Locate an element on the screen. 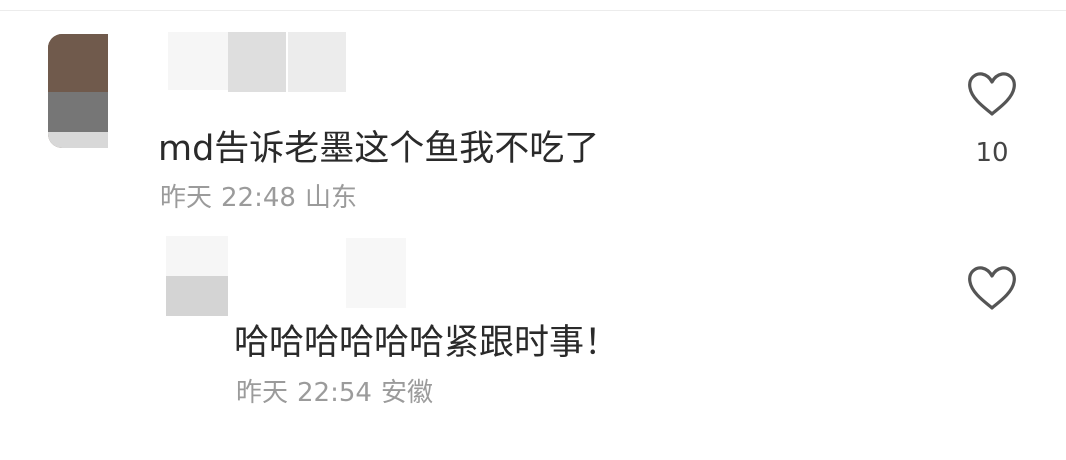 This screenshot has width=1066, height=460. divider is located at coordinates (533, 10).